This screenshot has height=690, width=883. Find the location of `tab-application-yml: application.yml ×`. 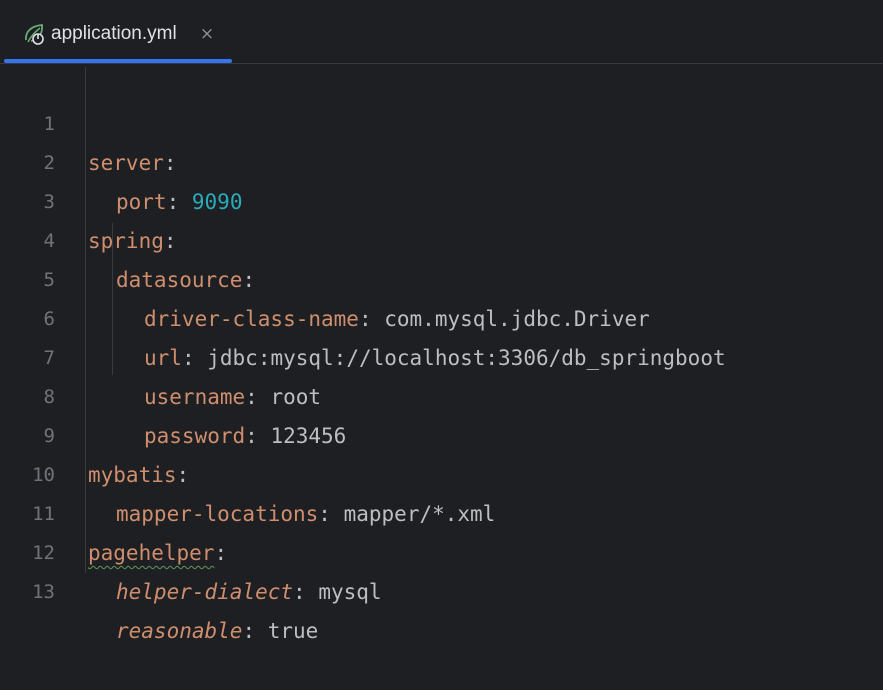

tab-application-yml: application.yml × is located at coordinates (116, 32).